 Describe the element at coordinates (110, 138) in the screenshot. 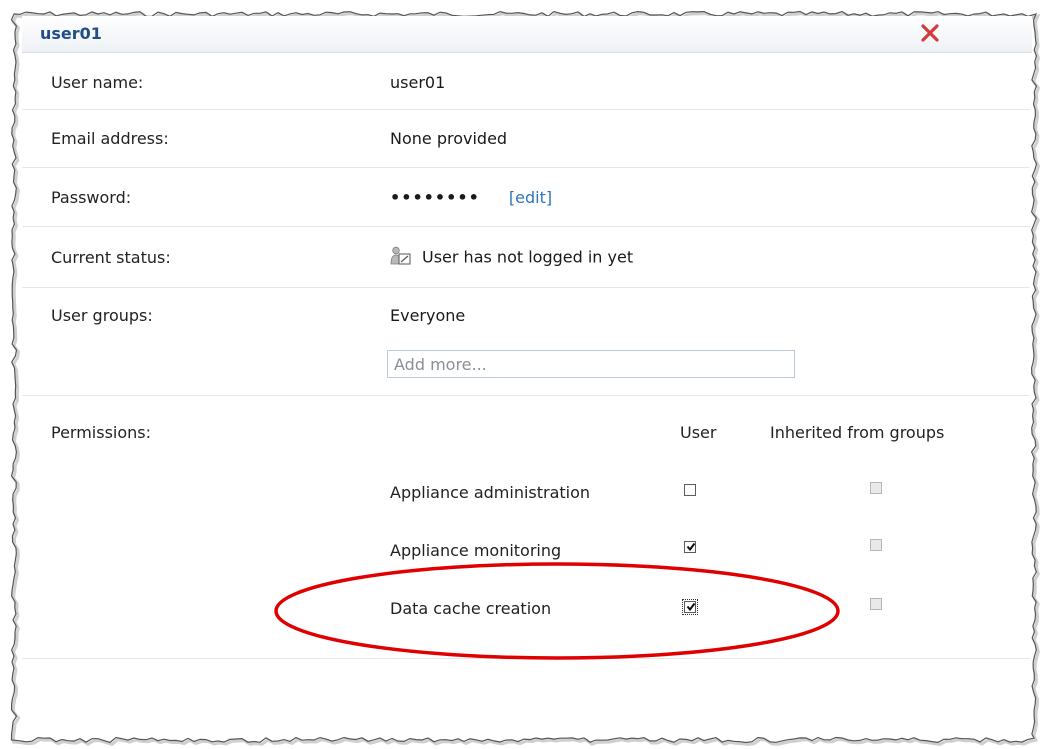

I see `email-label: Email address:` at that location.